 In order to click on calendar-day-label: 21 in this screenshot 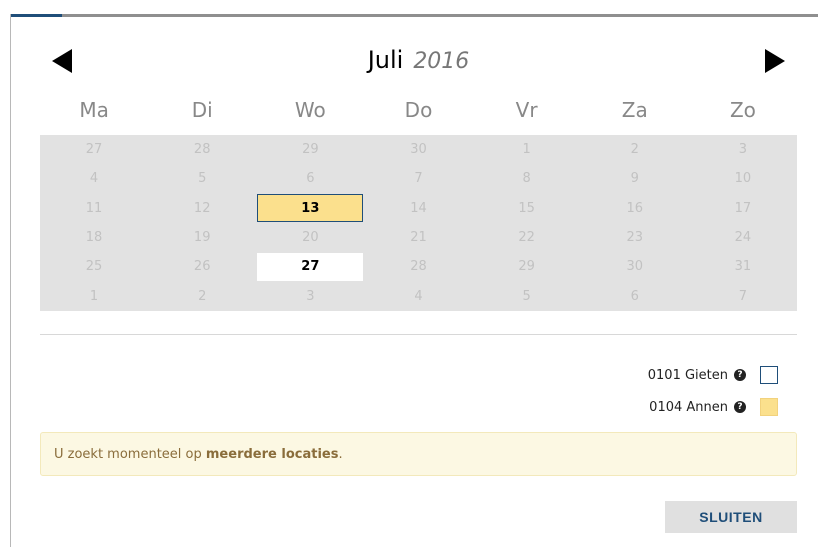, I will do `click(418, 238)`.